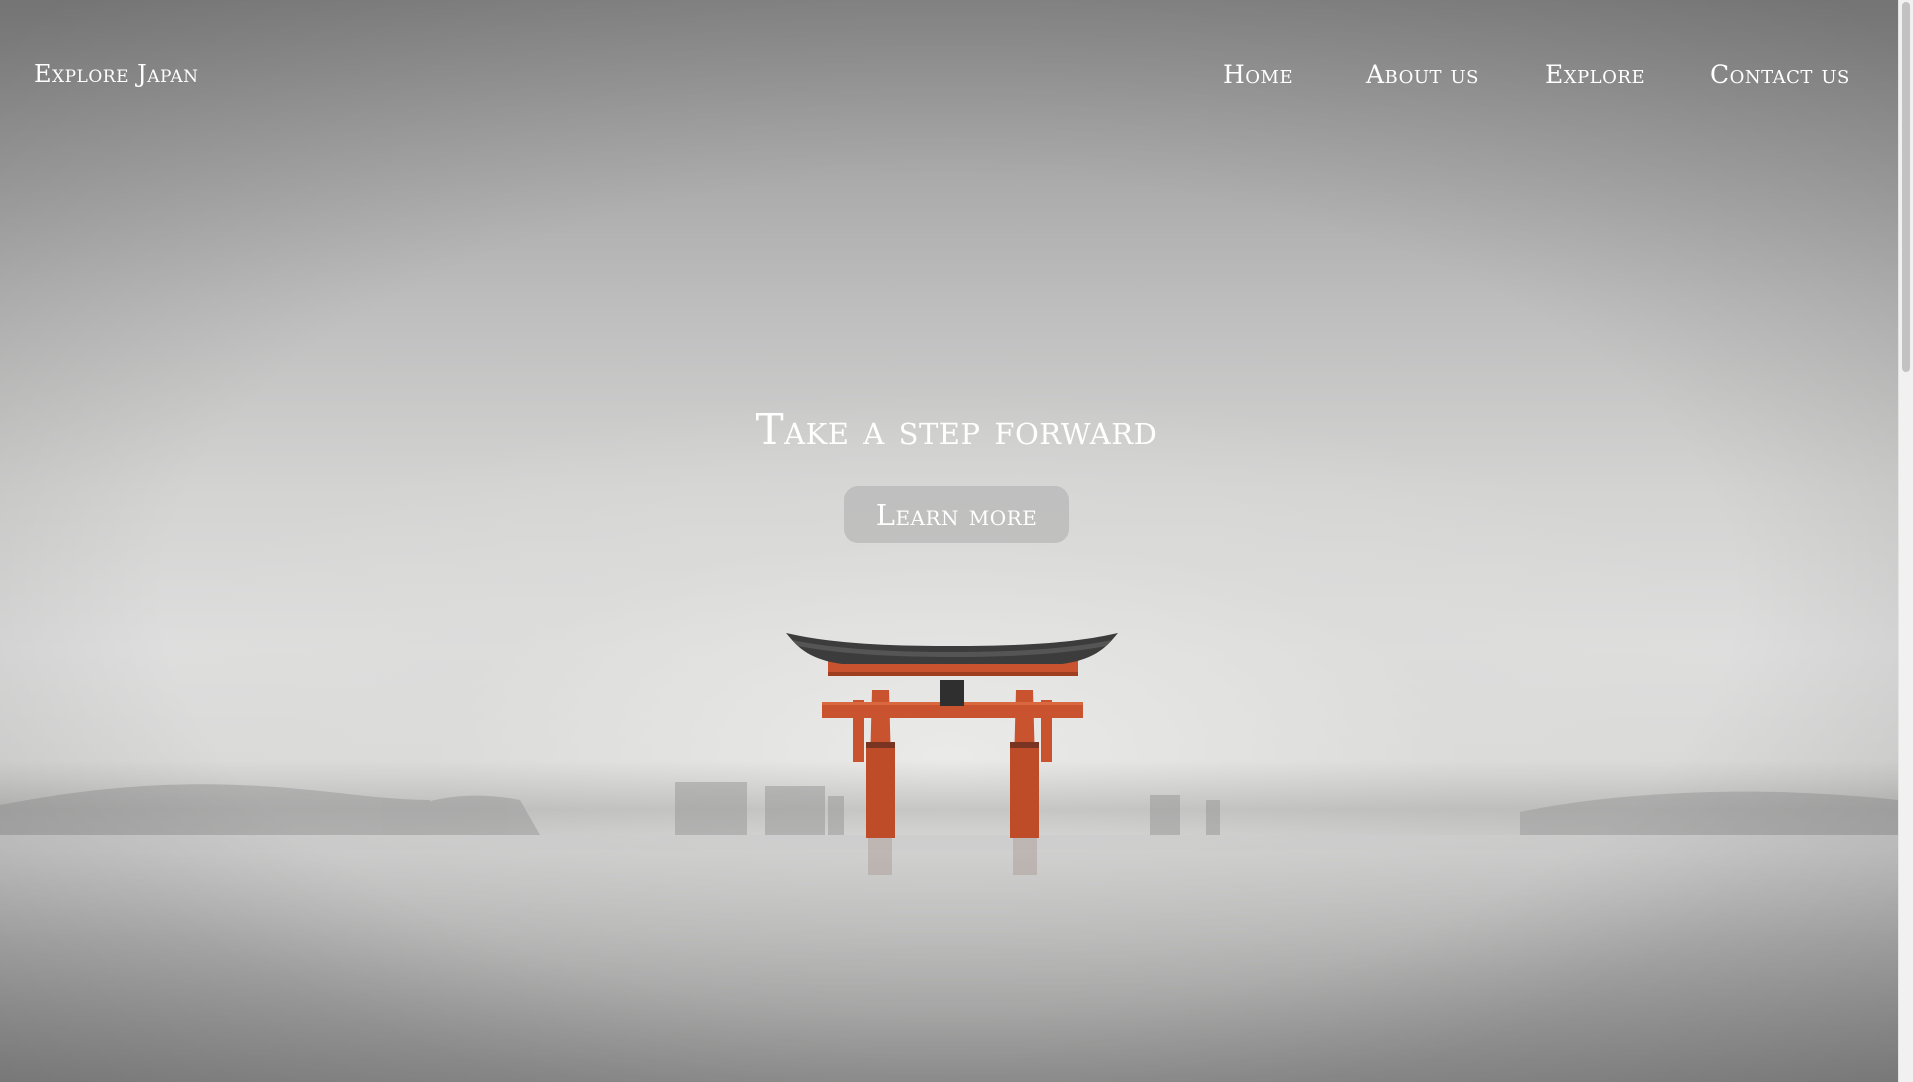  What do you see at coordinates (1905, 541) in the screenshot?
I see `vertical-scrollbar` at bounding box center [1905, 541].